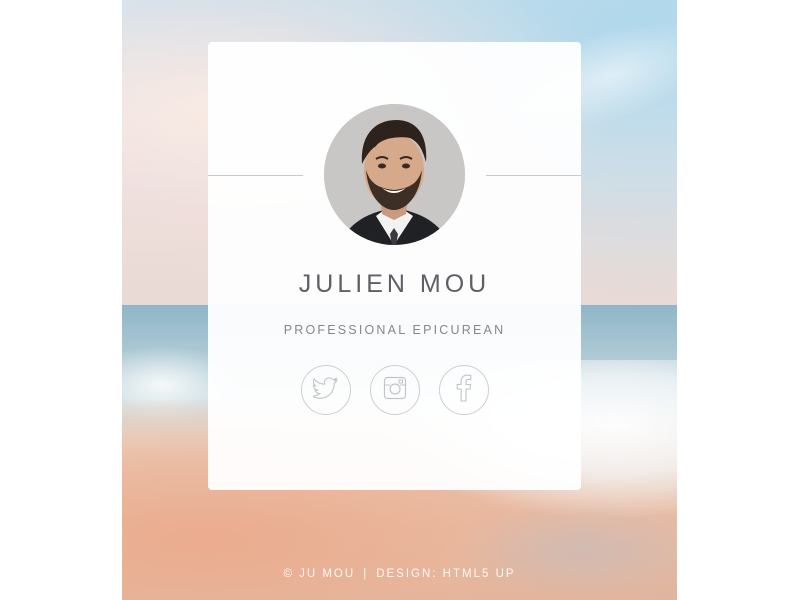 Image resolution: width=799 pixels, height=600 pixels. I want to click on instagram-icon, so click(395, 390).